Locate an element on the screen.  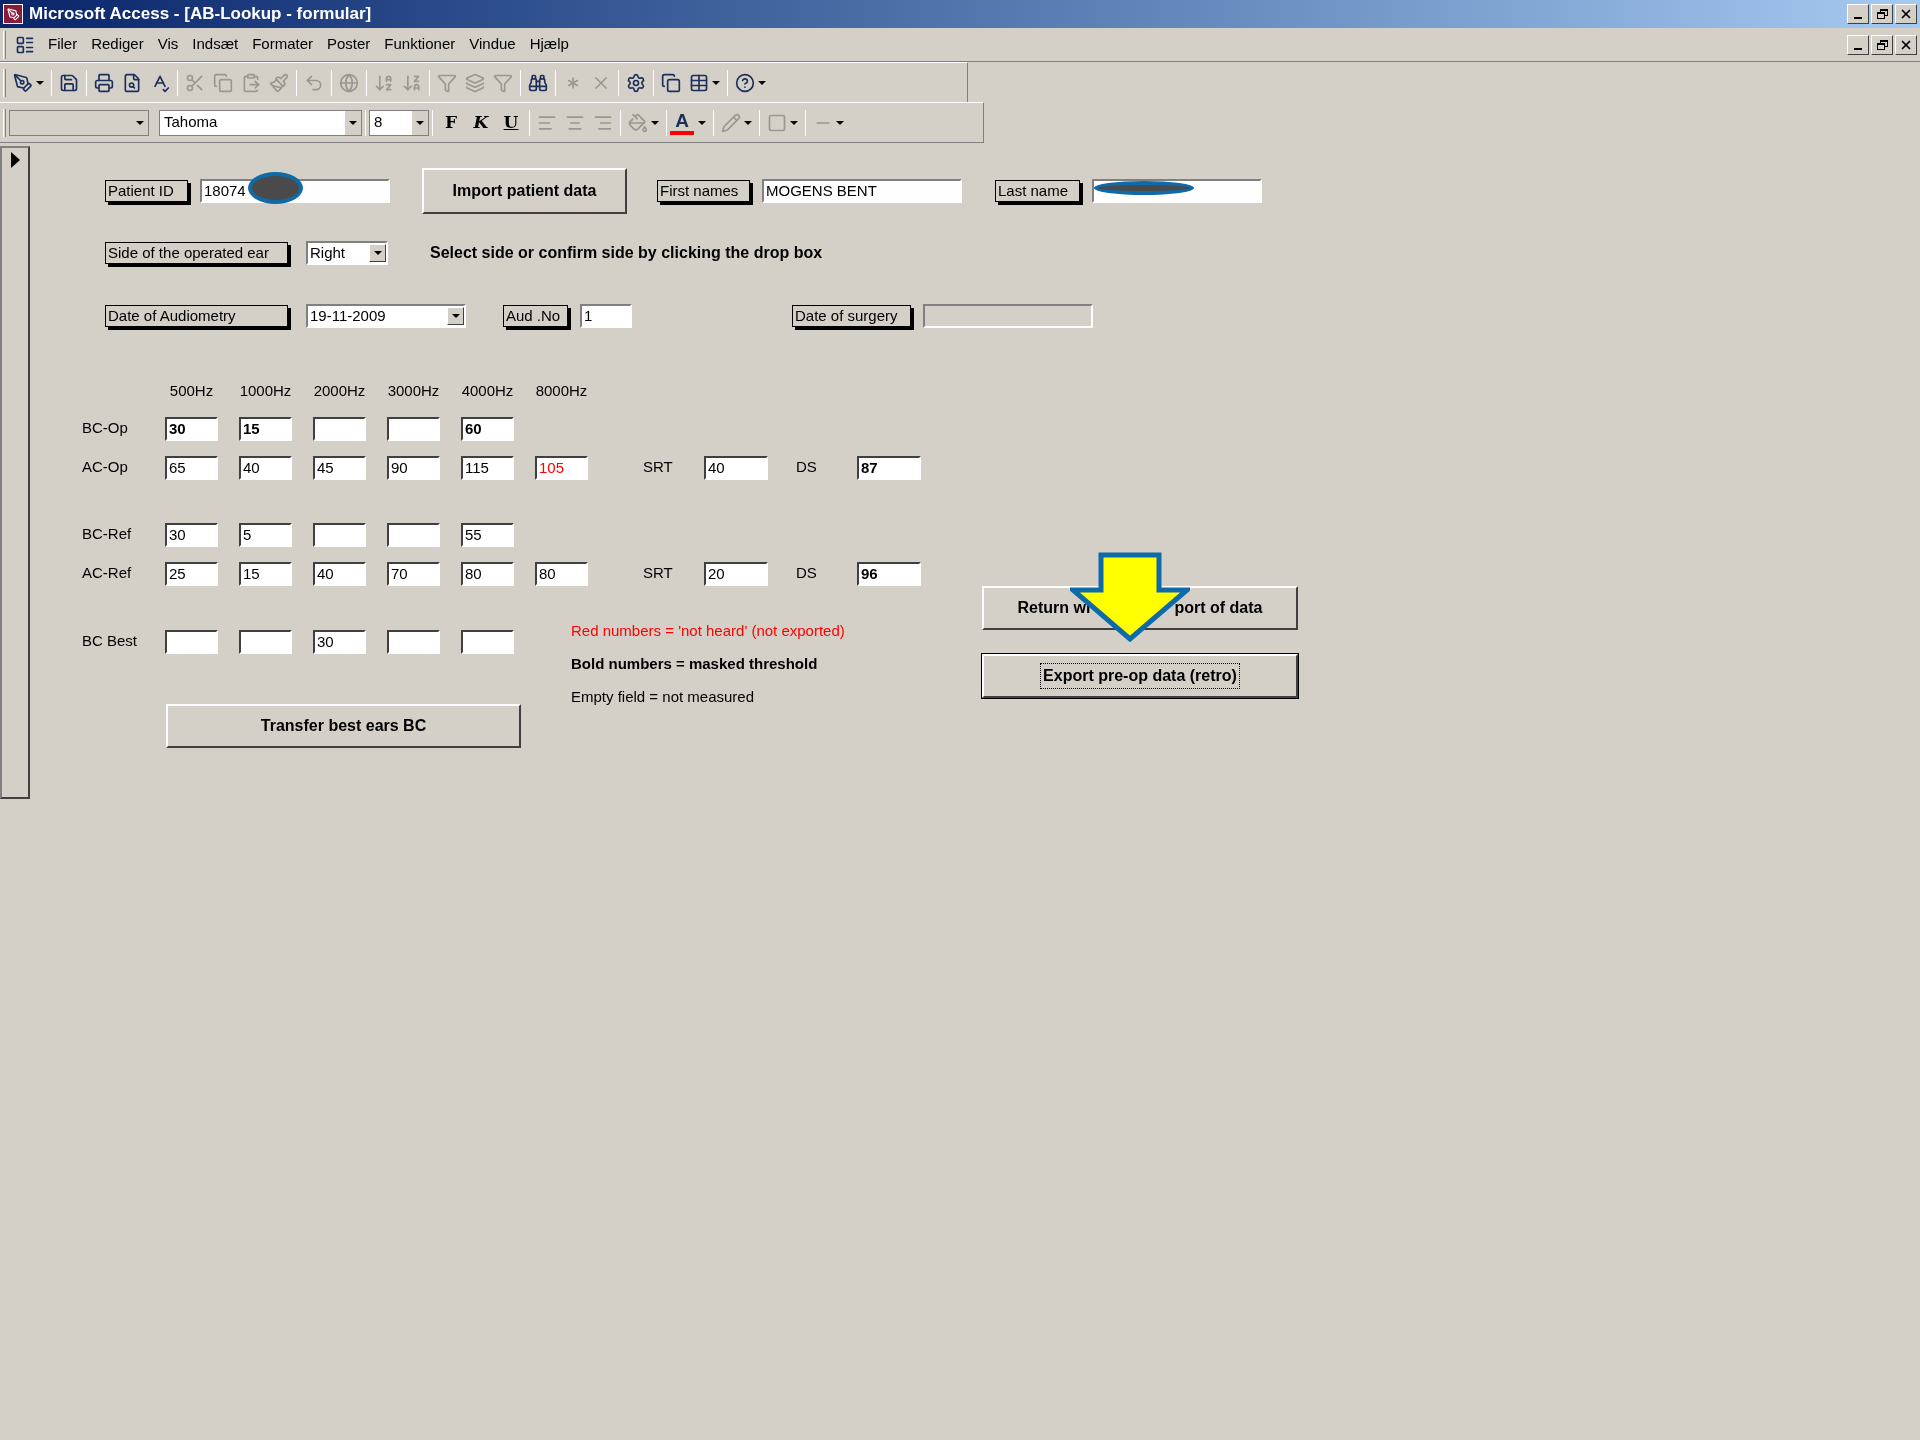
frequency-header: 3000Hz is located at coordinates (413, 391).